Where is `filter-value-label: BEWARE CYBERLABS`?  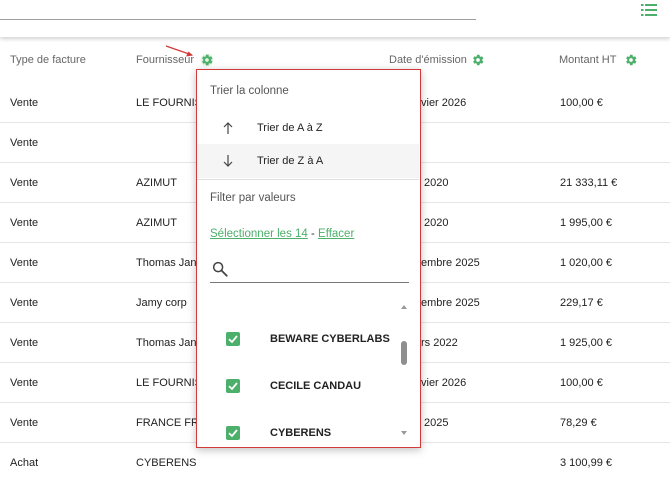 filter-value-label: BEWARE CYBERLABS is located at coordinates (330, 339).